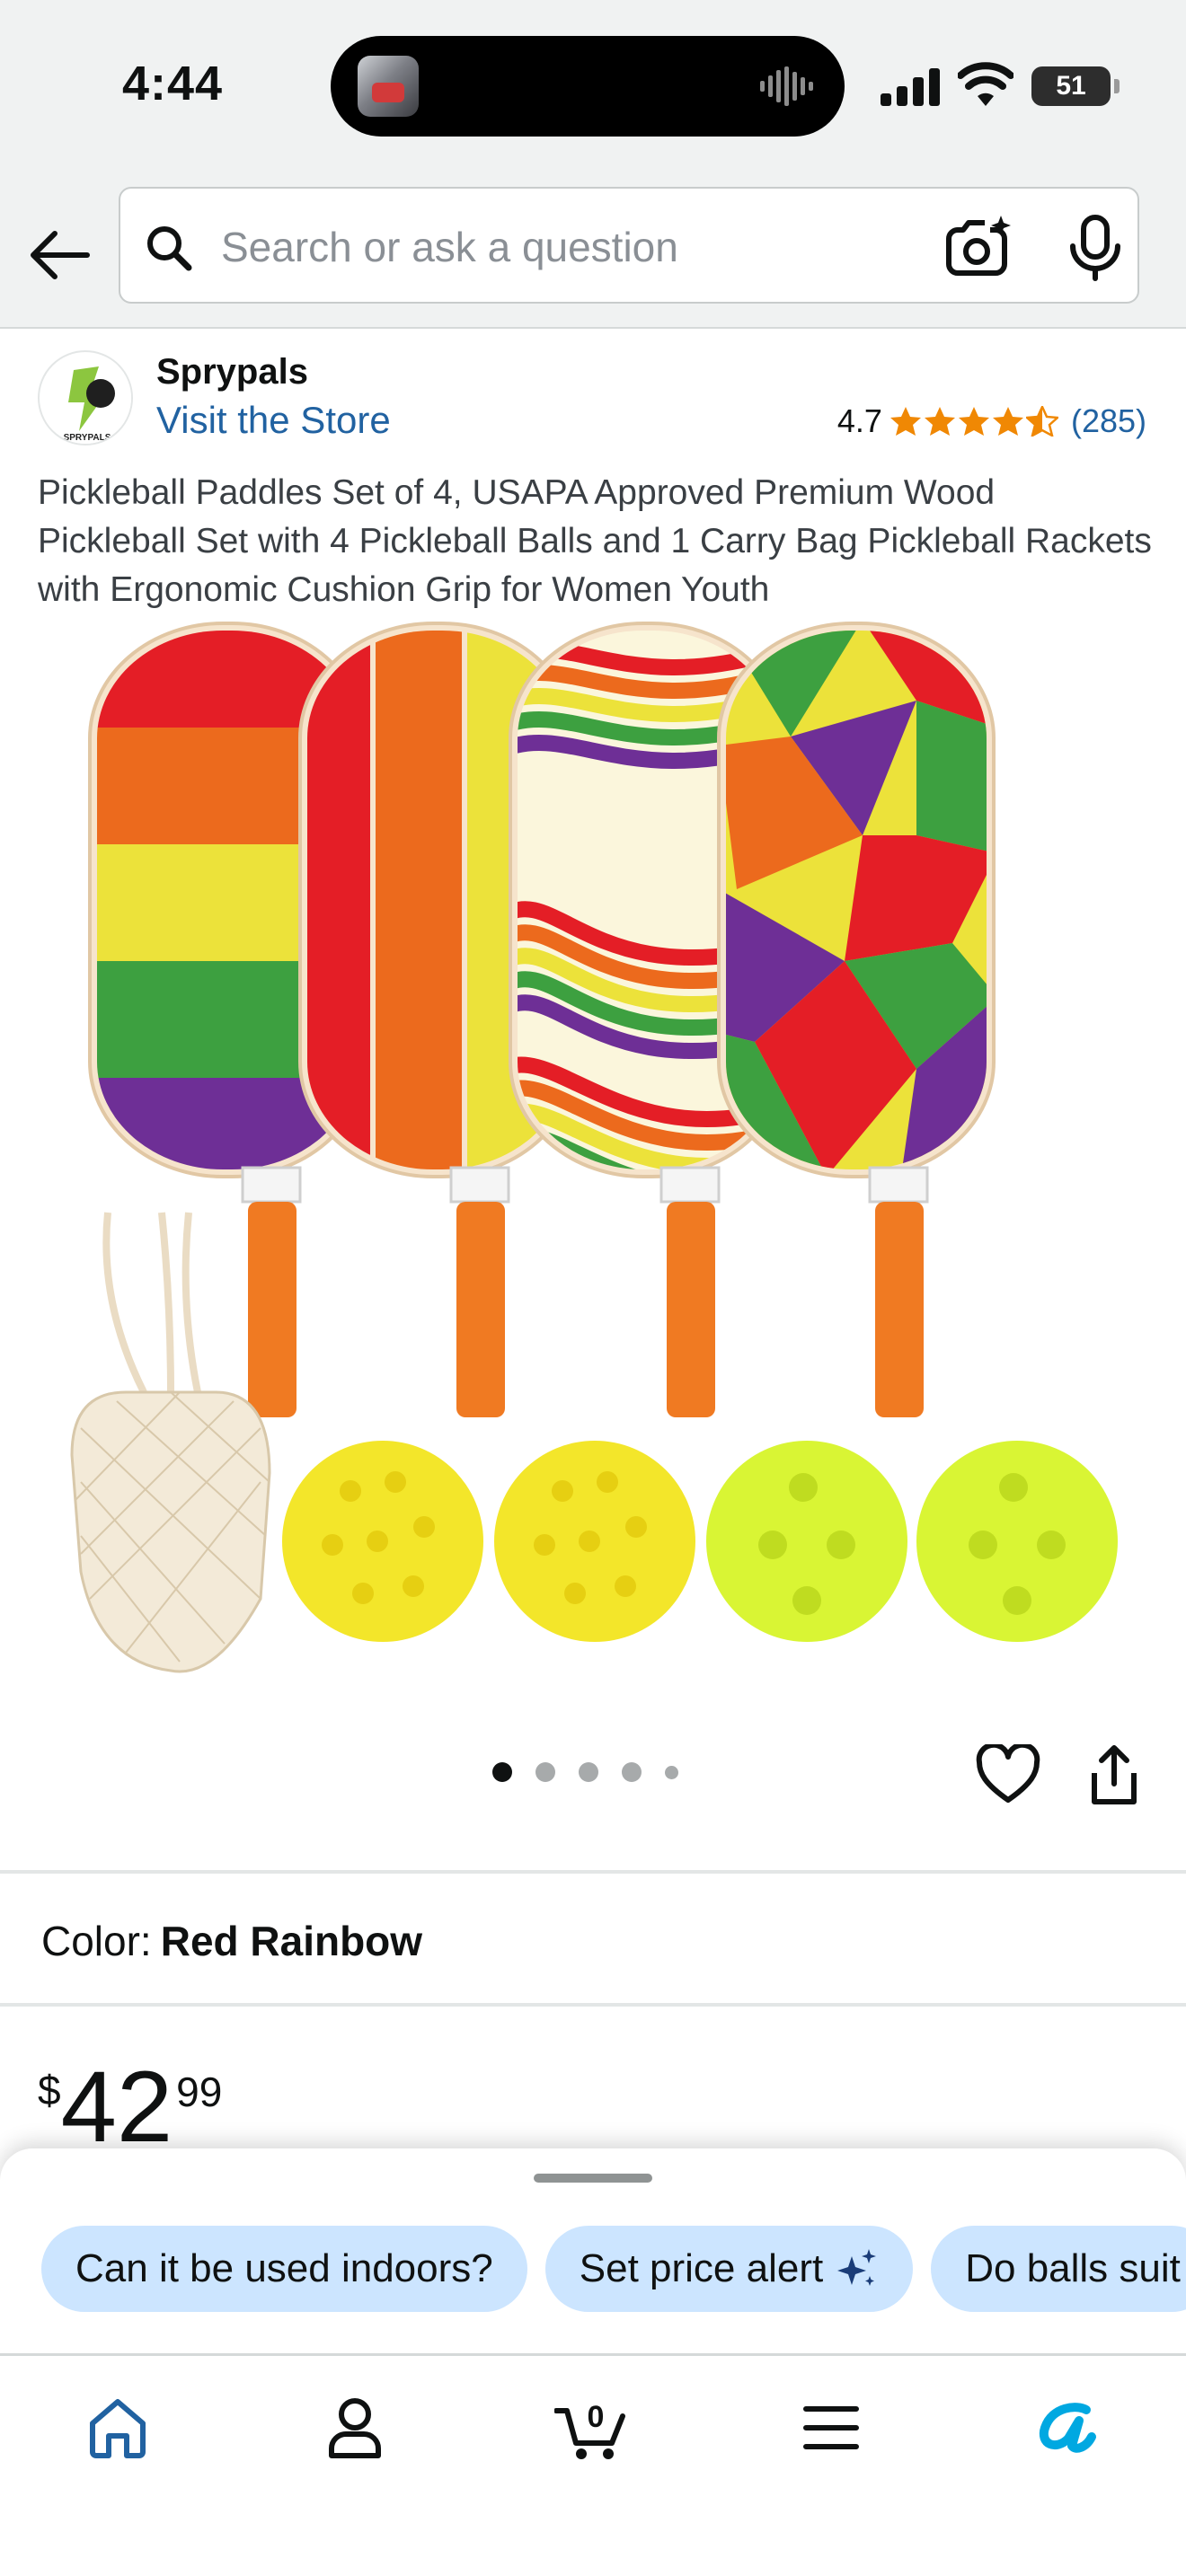  I want to click on paddle-geometric, so click(856, 1019).